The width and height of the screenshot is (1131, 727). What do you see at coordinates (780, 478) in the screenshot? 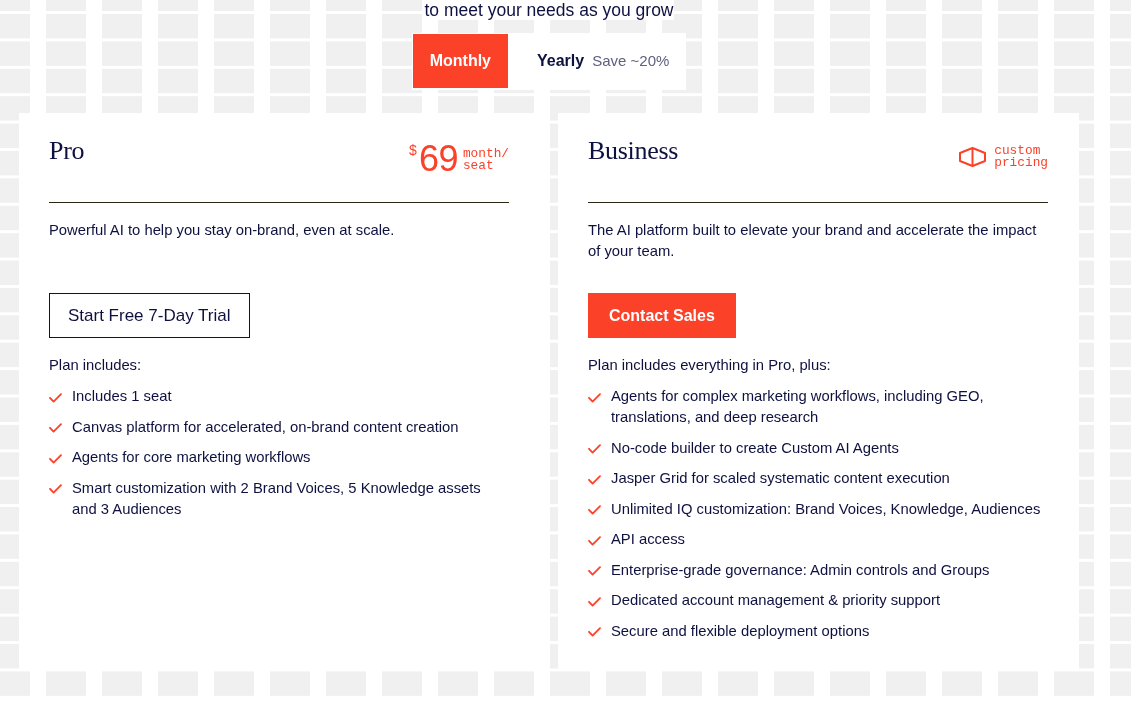
I see `feature-item: Jasper Grid for scaled systematic content execution` at bounding box center [780, 478].